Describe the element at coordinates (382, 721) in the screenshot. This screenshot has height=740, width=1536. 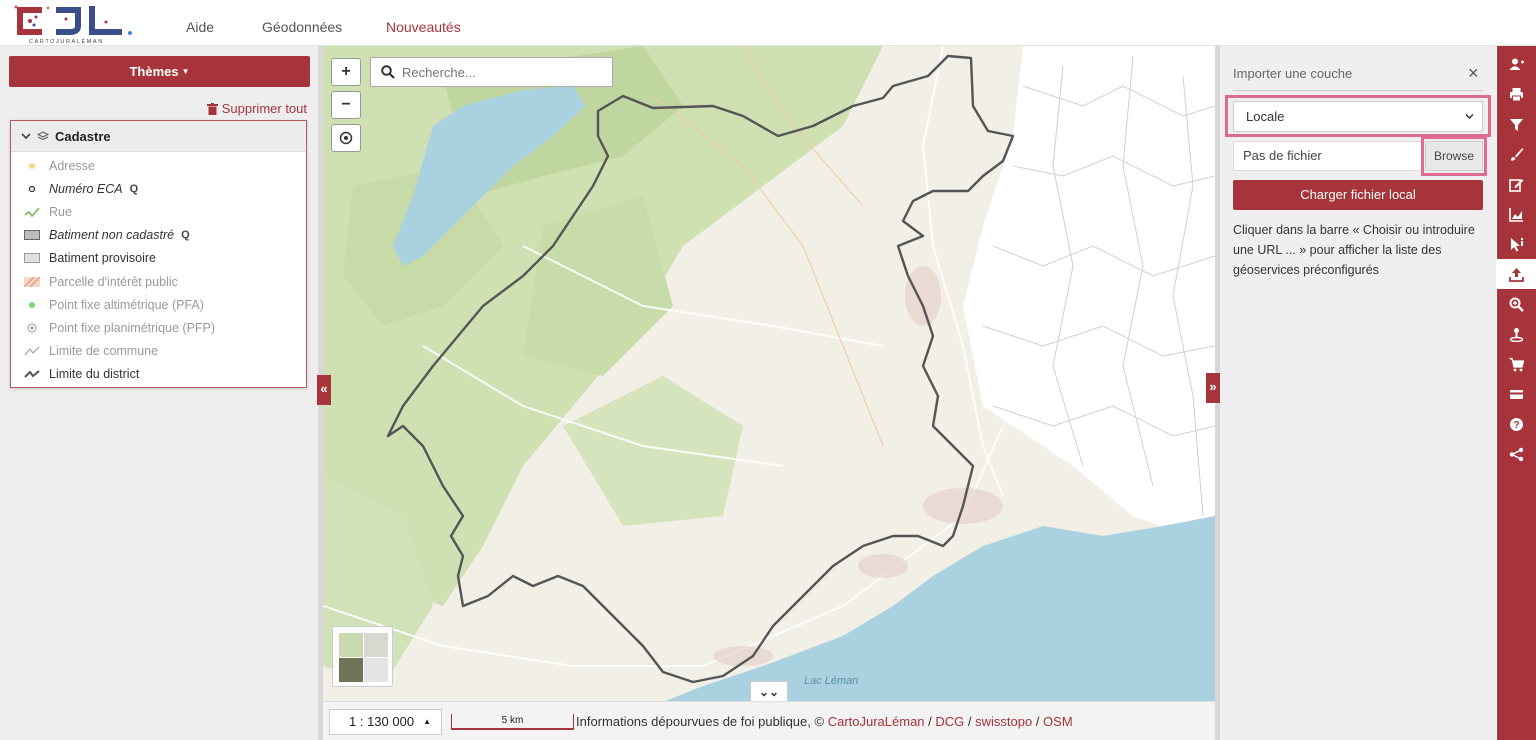
I see `scale-value: 1 : 130 000` at that location.